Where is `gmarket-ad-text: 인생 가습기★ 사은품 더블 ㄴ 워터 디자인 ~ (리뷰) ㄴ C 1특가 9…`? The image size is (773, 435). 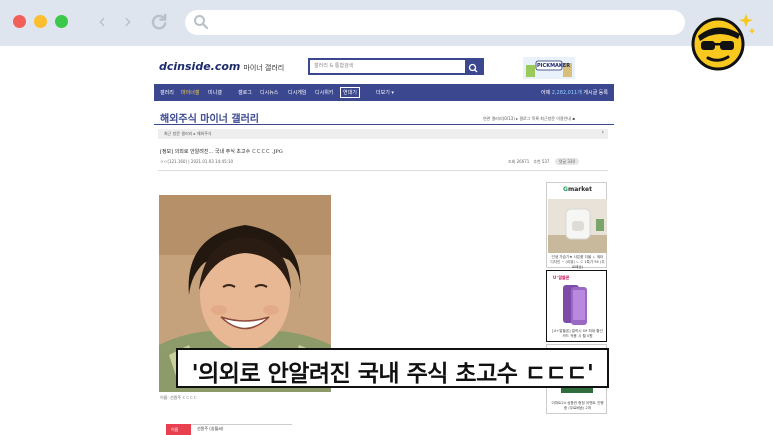 gmarket-ad-text: 인생 가습기★ 사은품 더블 ㄴ 워터 디자인 ~ (리뷰) ㄴ C 1특가 9… is located at coordinates (577, 262).